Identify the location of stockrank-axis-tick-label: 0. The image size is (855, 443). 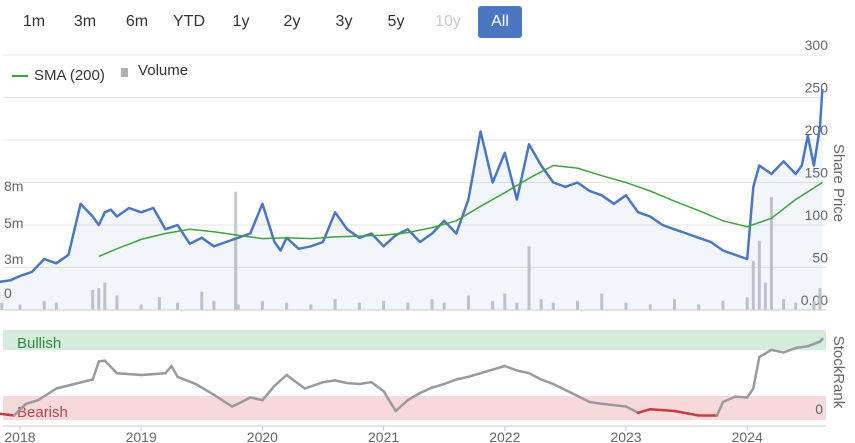
(819, 409).